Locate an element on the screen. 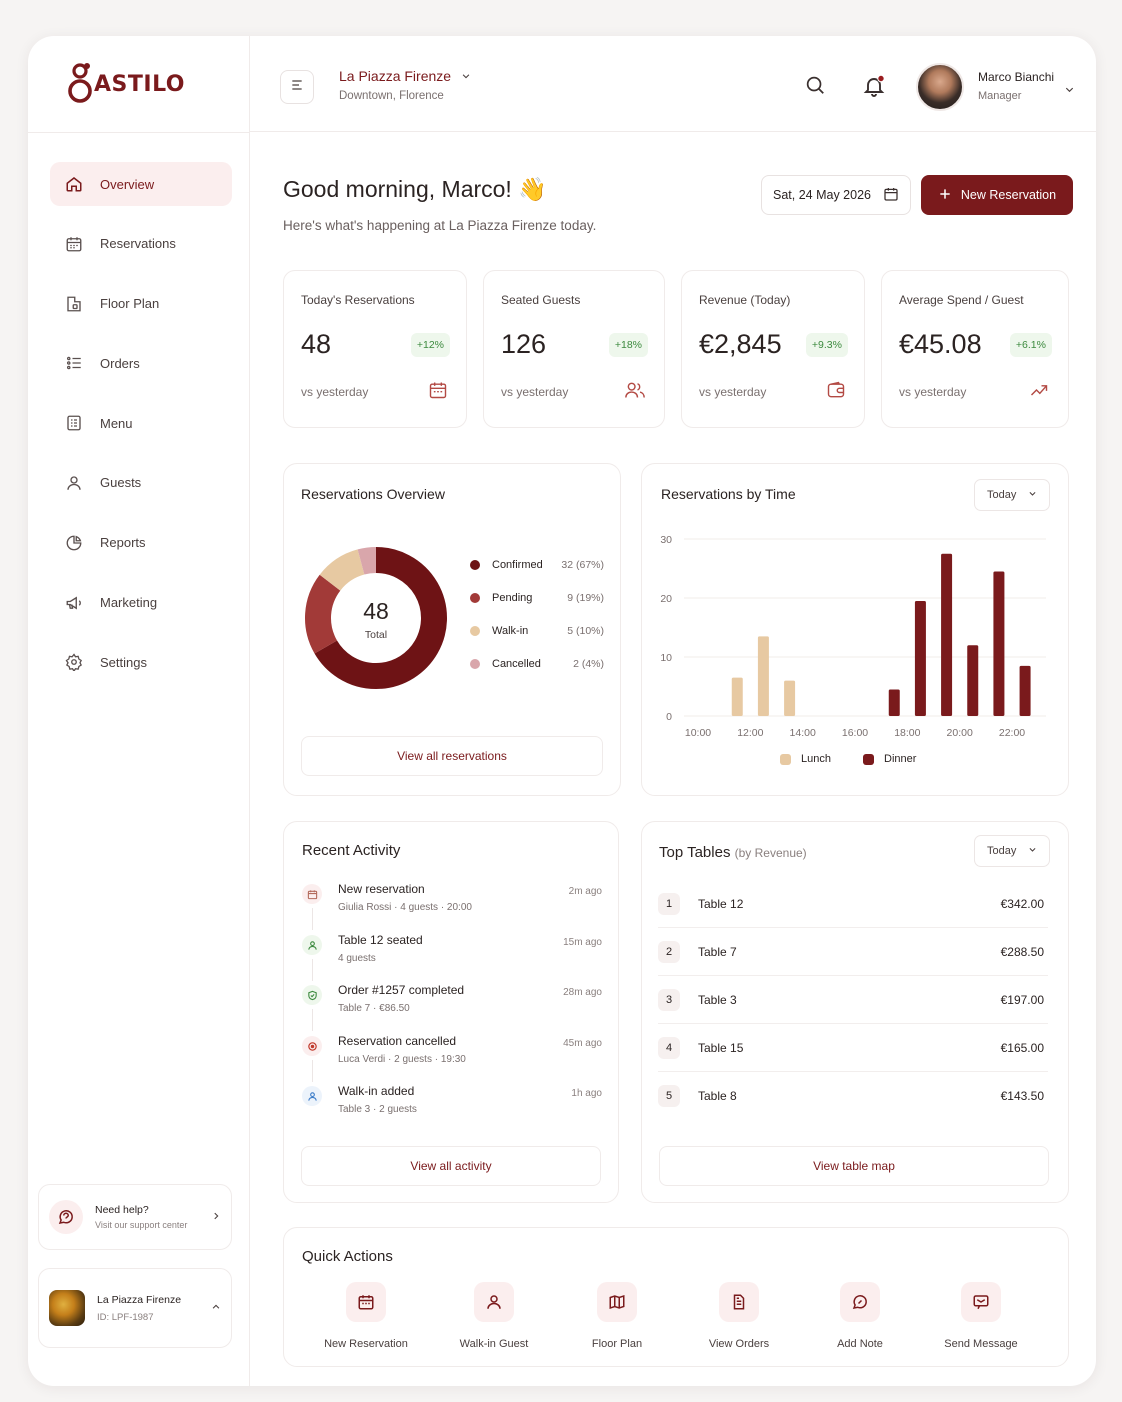 The width and height of the screenshot is (1122, 1402). sidebar-item-marketing: Marketing is located at coordinates (141, 603).